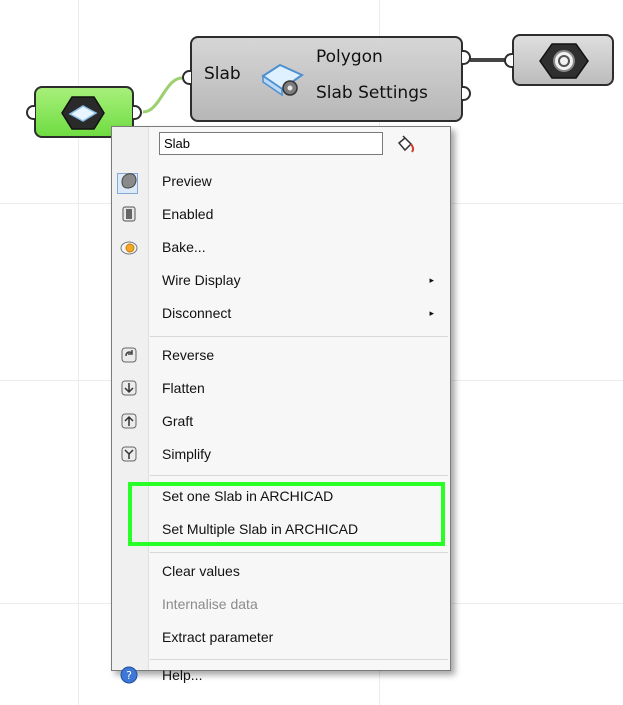  I want to click on slab-param-icon, so click(83, 113).